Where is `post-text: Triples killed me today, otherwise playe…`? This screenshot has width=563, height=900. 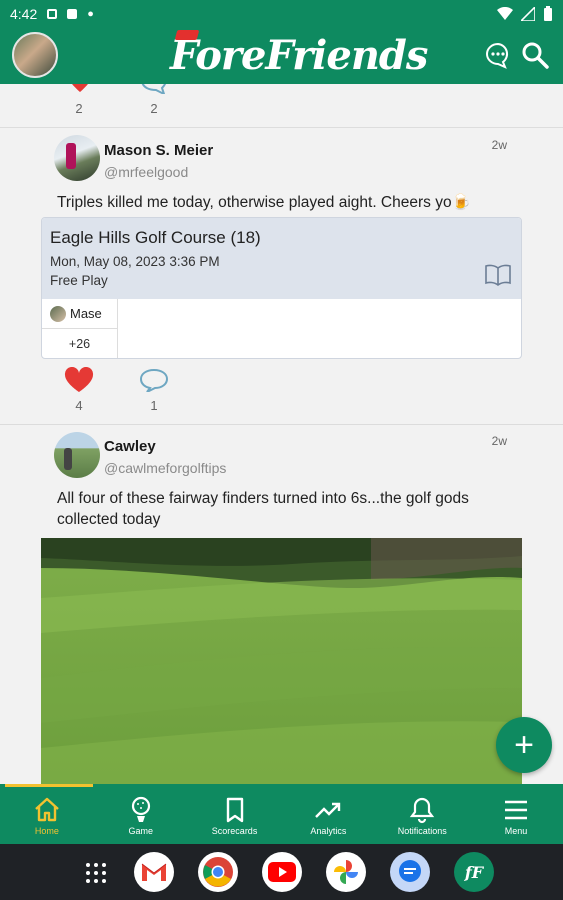 post-text: Triples killed me today, otherwise playe… is located at coordinates (264, 202).